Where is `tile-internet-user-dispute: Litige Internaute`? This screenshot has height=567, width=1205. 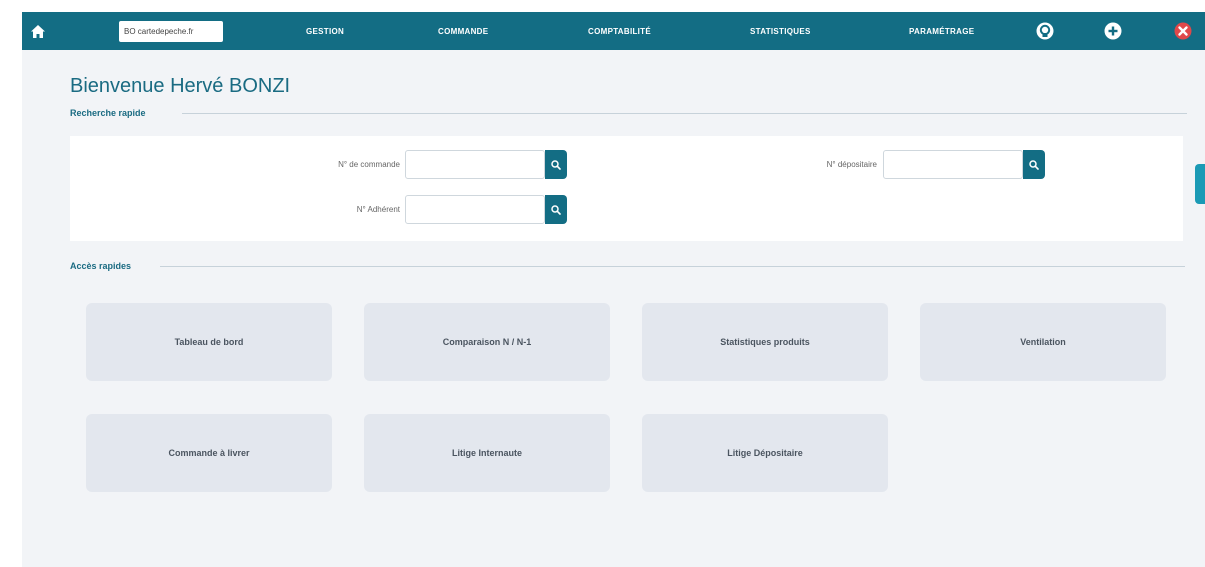 tile-internet-user-dispute: Litige Internaute is located at coordinates (487, 453).